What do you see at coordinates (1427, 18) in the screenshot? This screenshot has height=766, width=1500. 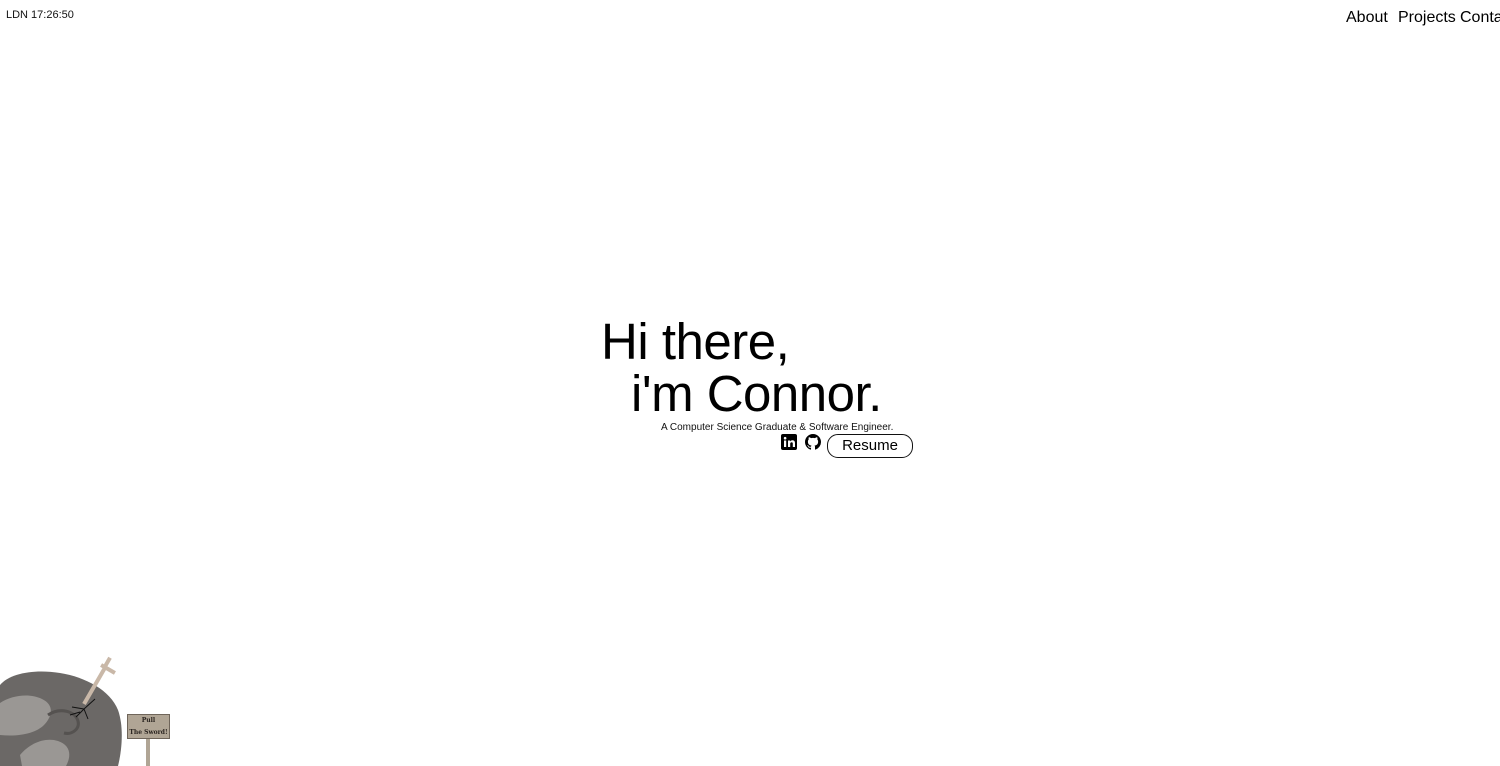 I see `nav-projects-link: Projects` at bounding box center [1427, 18].